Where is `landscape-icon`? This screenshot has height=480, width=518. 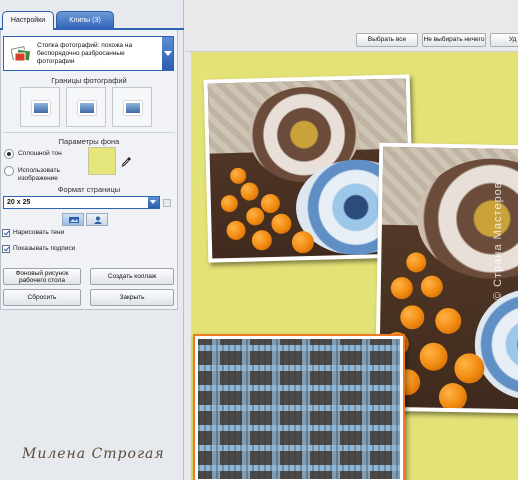 landscape-icon is located at coordinates (74, 220).